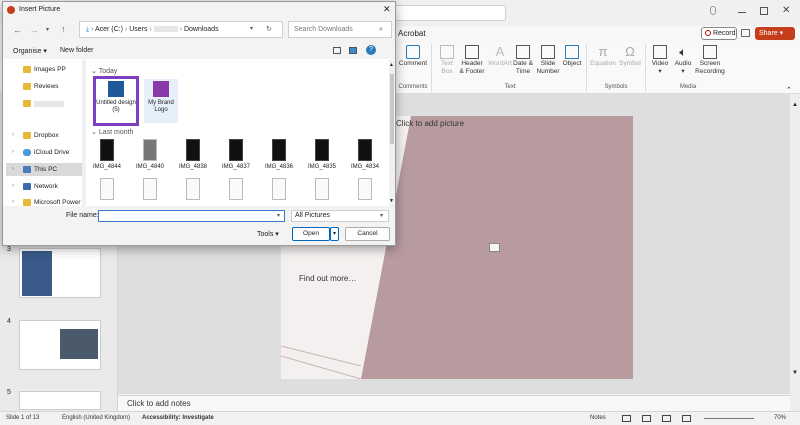 The image size is (800, 425). Describe the element at coordinates (472, 60) in the screenshot. I see `header-footer-button: Header & Footer` at that location.